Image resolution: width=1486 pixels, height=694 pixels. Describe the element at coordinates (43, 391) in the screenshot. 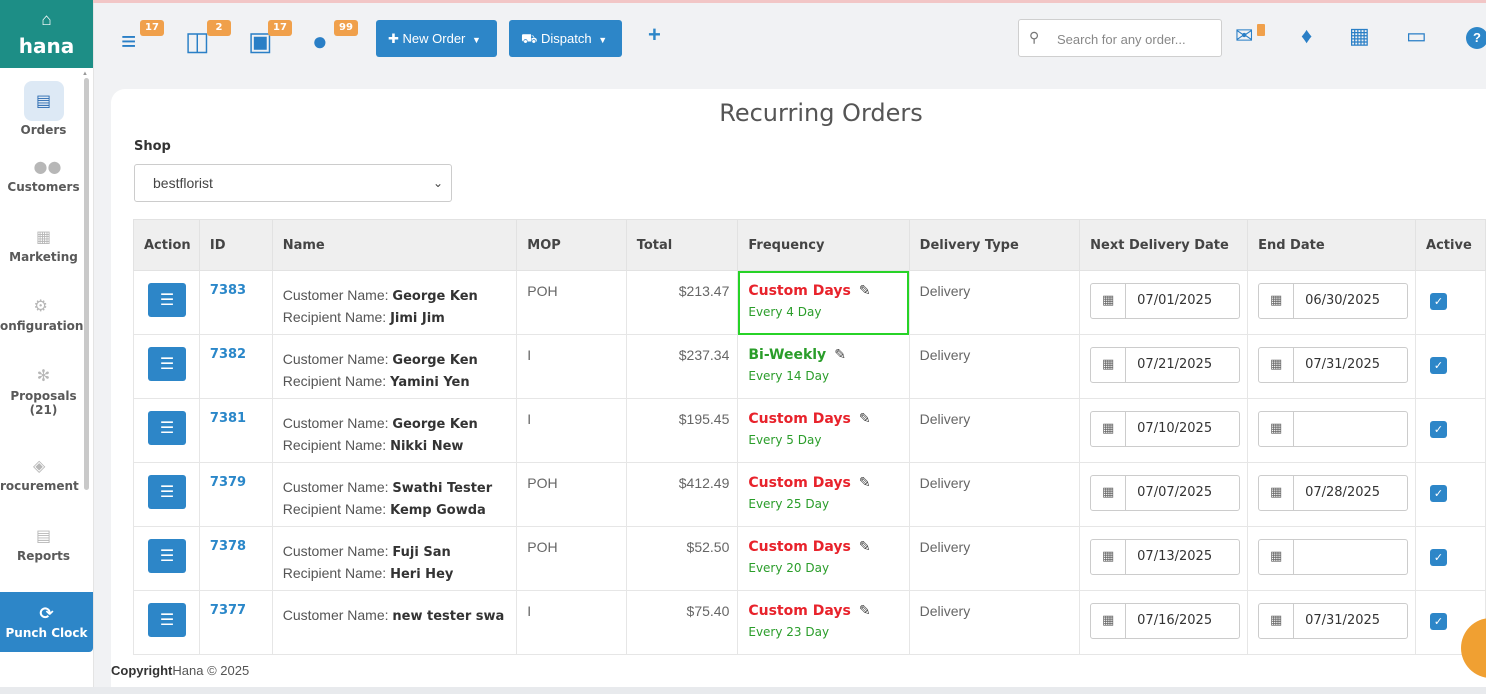

I see `sidebar-item-proposals: ✻ Proposals (21)` at that location.